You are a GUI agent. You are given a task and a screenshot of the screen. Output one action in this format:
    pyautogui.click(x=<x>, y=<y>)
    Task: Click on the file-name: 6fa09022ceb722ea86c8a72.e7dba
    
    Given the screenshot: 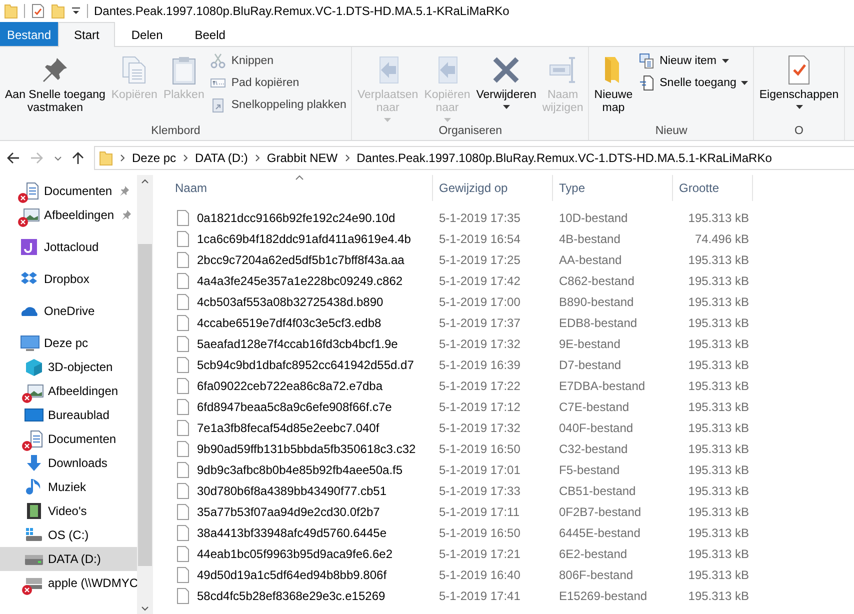 What is the action you would take?
    pyautogui.click(x=290, y=385)
    